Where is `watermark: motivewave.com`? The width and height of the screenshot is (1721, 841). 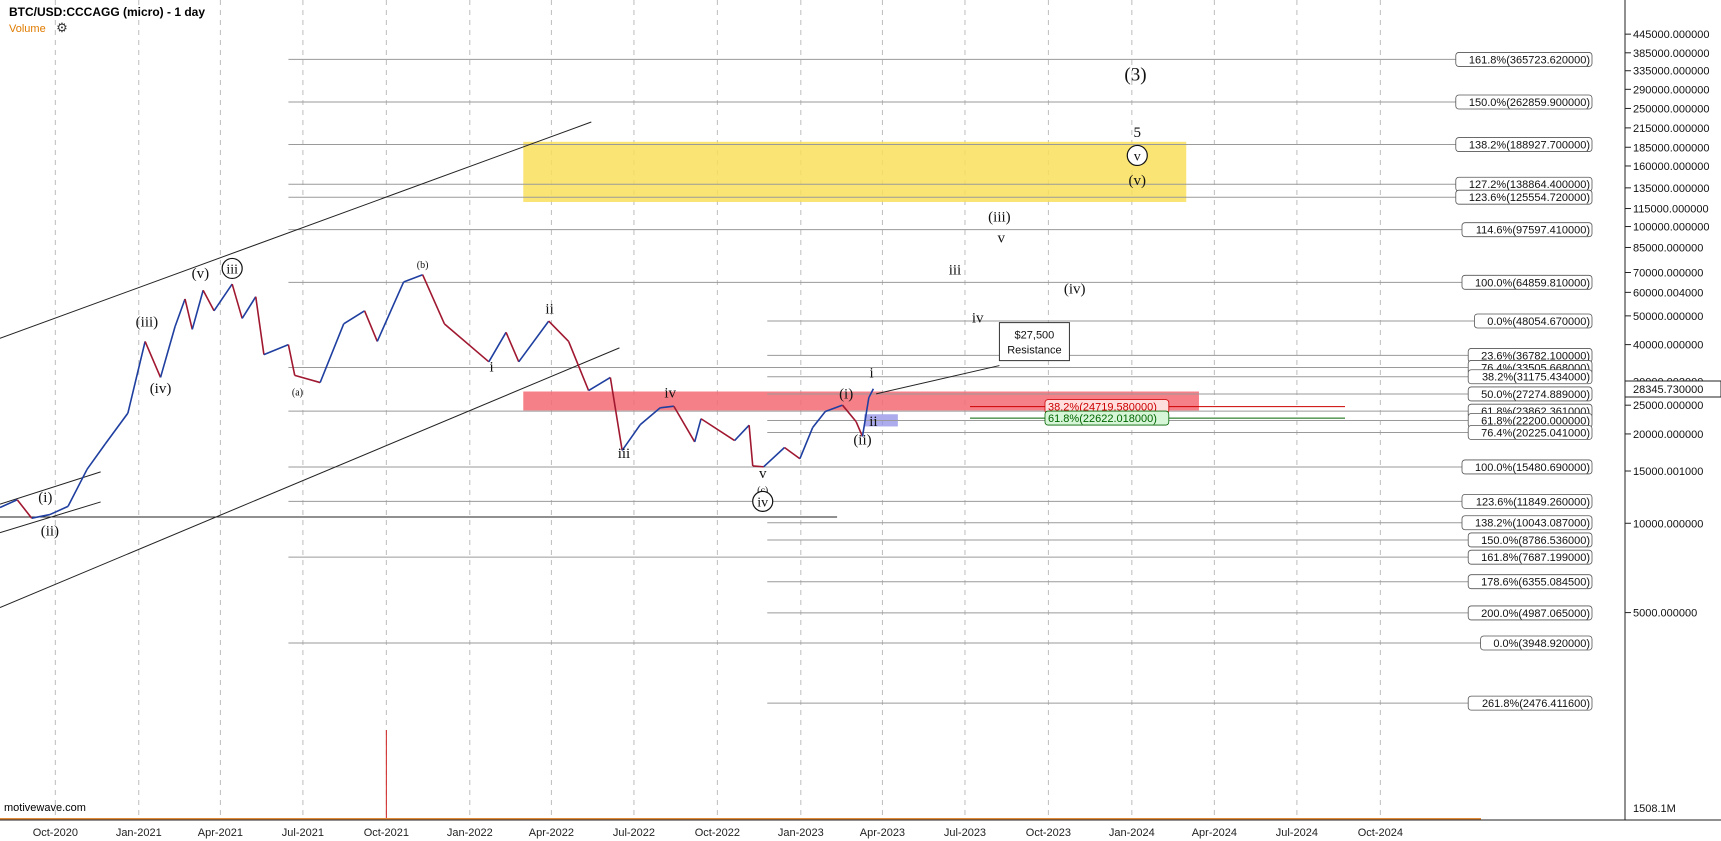 watermark: motivewave.com is located at coordinates (45, 808).